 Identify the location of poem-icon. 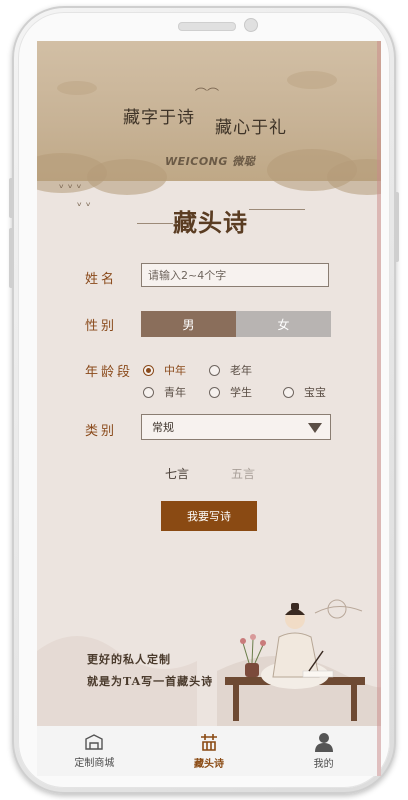
(209, 742).